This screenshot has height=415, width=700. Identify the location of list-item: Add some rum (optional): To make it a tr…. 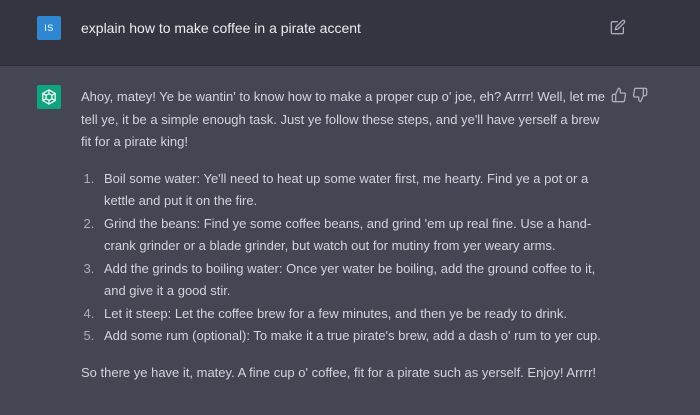
(354, 336).